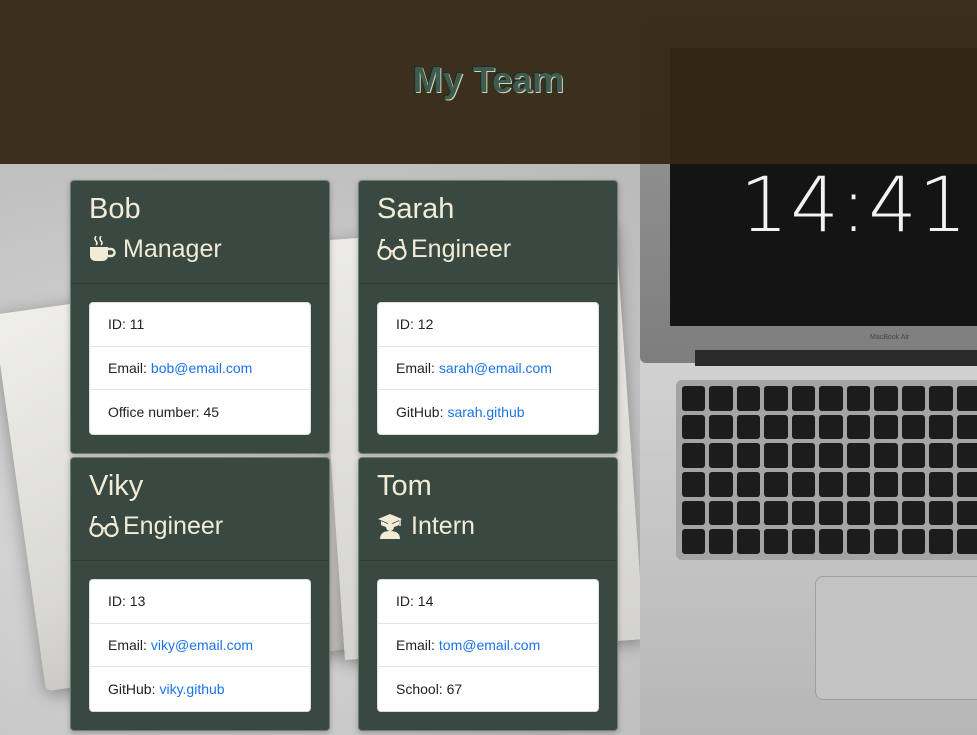  What do you see at coordinates (172, 249) in the screenshot?
I see `role-label: Manager` at bounding box center [172, 249].